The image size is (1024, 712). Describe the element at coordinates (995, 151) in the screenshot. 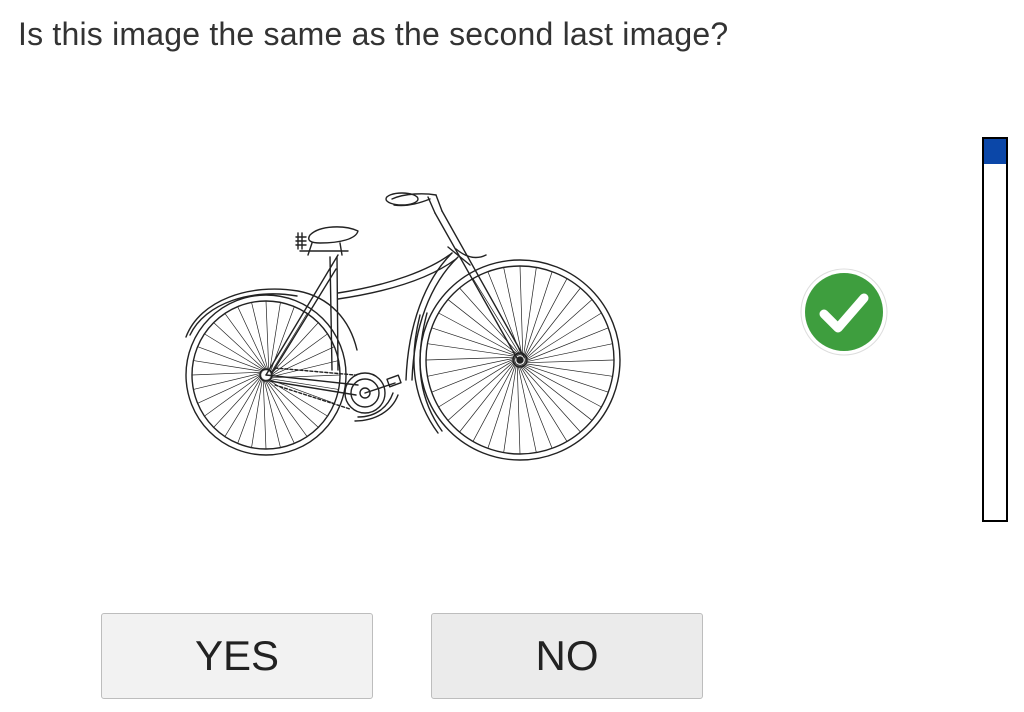

I see `progress-bar-fill` at that location.